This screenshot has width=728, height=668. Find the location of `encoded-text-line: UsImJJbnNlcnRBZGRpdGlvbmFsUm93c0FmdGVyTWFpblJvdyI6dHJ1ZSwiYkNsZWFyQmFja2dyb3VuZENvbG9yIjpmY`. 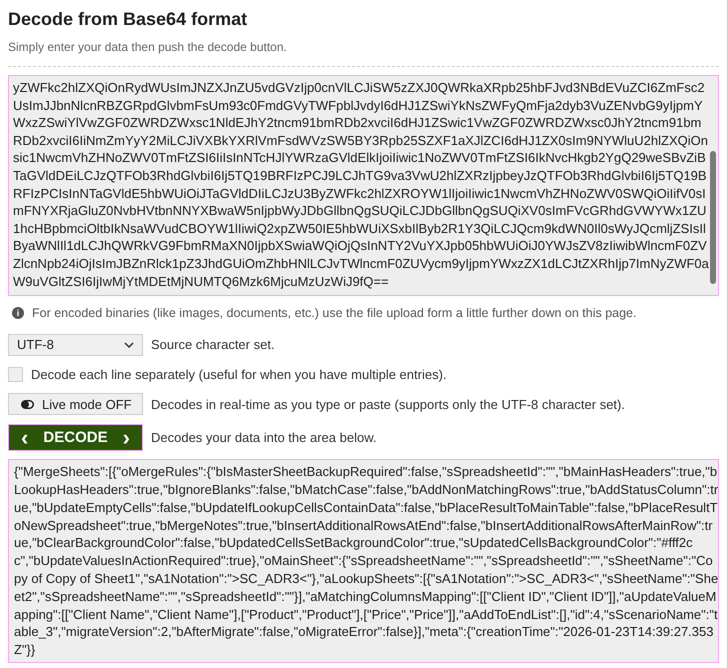

encoded-text-line: UsImJJbnNlcnRBZGRpdGlvbmFsUm93c0FmdGVyTWFpblJvdyI6dHJ1ZSwiYkNsZWFyQmFja2dyb3VuZENvbG9yIjpmY is located at coordinates (358, 105).